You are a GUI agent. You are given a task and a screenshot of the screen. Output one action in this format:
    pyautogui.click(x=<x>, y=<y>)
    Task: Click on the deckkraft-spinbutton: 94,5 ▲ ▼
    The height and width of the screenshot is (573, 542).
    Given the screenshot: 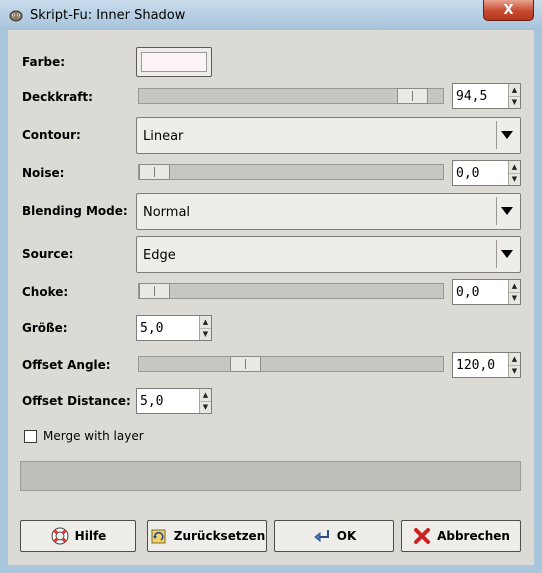 What is the action you would take?
    pyautogui.click(x=486, y=96)
    